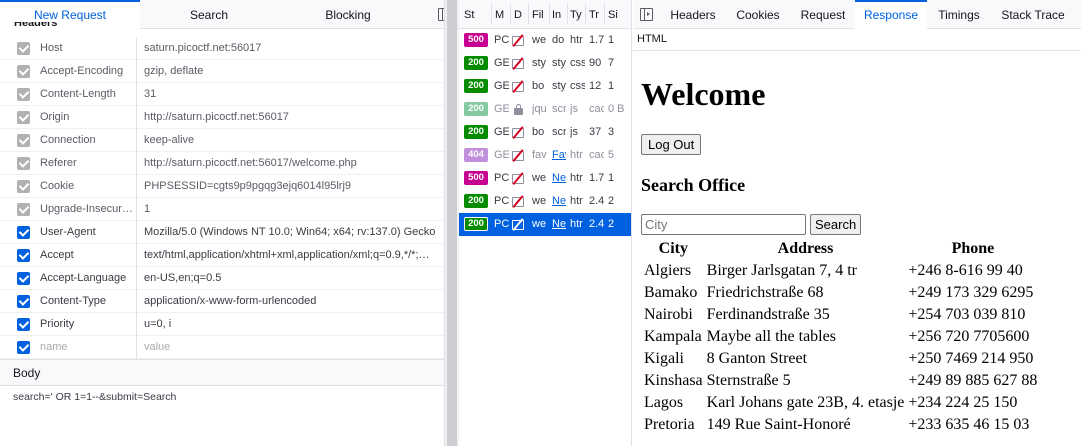 The width and height of the screenshot is (1081, 446). Describe the element at coordinates (559, 14) in the screenshot. I see `column-initiator: In` at that location.